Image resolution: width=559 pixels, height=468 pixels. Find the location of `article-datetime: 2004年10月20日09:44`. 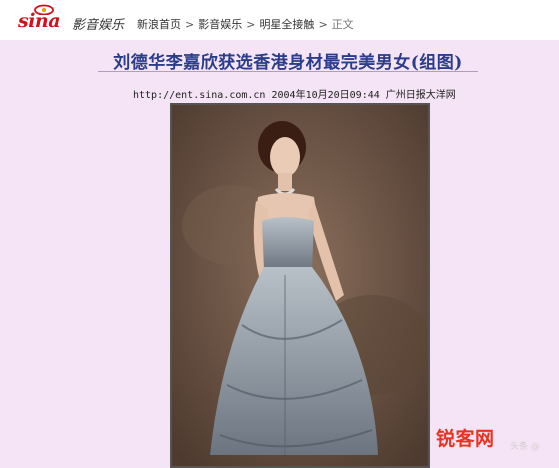

article-datetime: 2004年10月20日09:44 is located at coordinates (325, 95).